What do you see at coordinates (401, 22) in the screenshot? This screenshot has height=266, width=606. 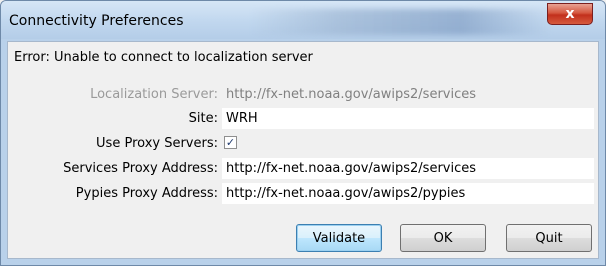 I see `title-bar-background` at bounding box center [401, 22].